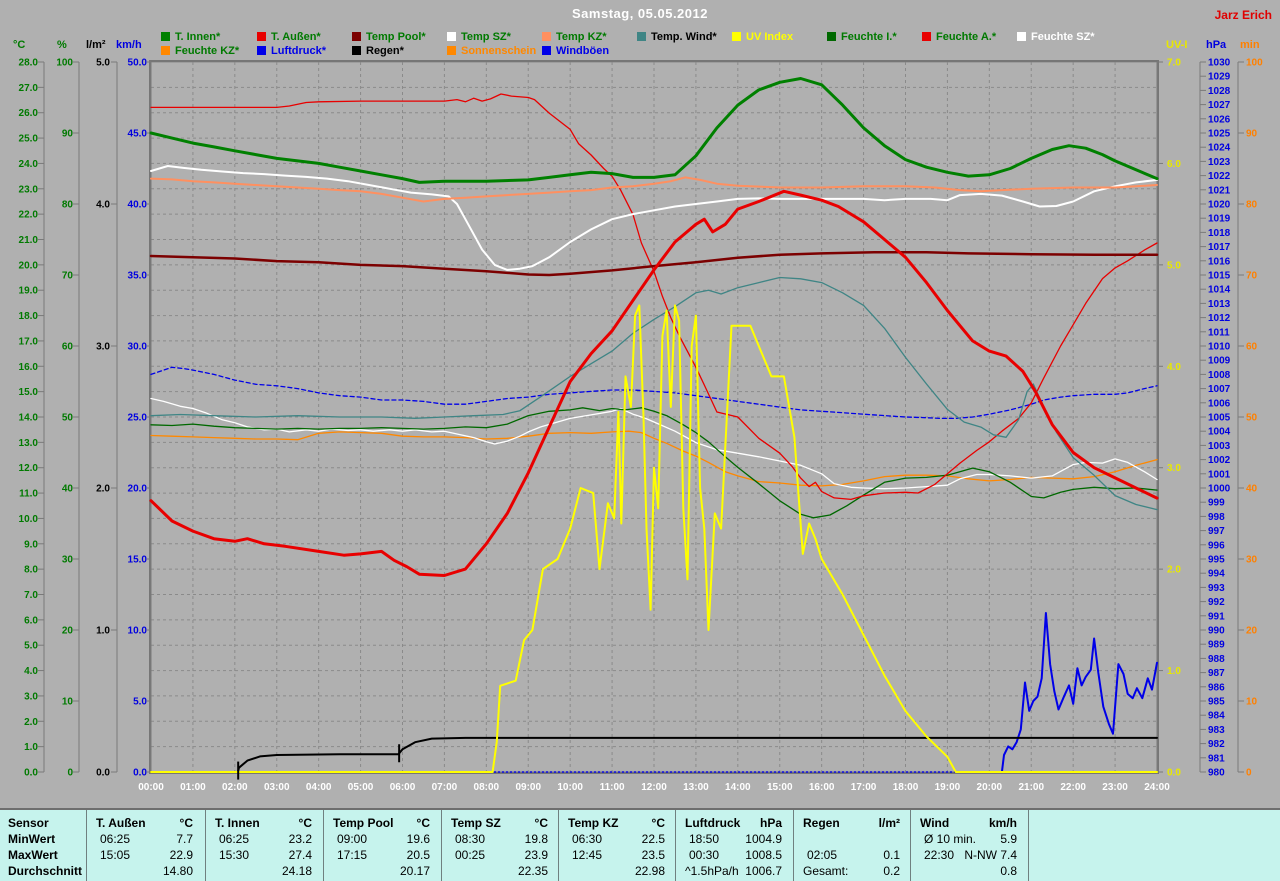  What do you see at coordinates (891, 871) in the screenshot?
I see `stats-cell: 0.2` at bounding box center [891, 871].